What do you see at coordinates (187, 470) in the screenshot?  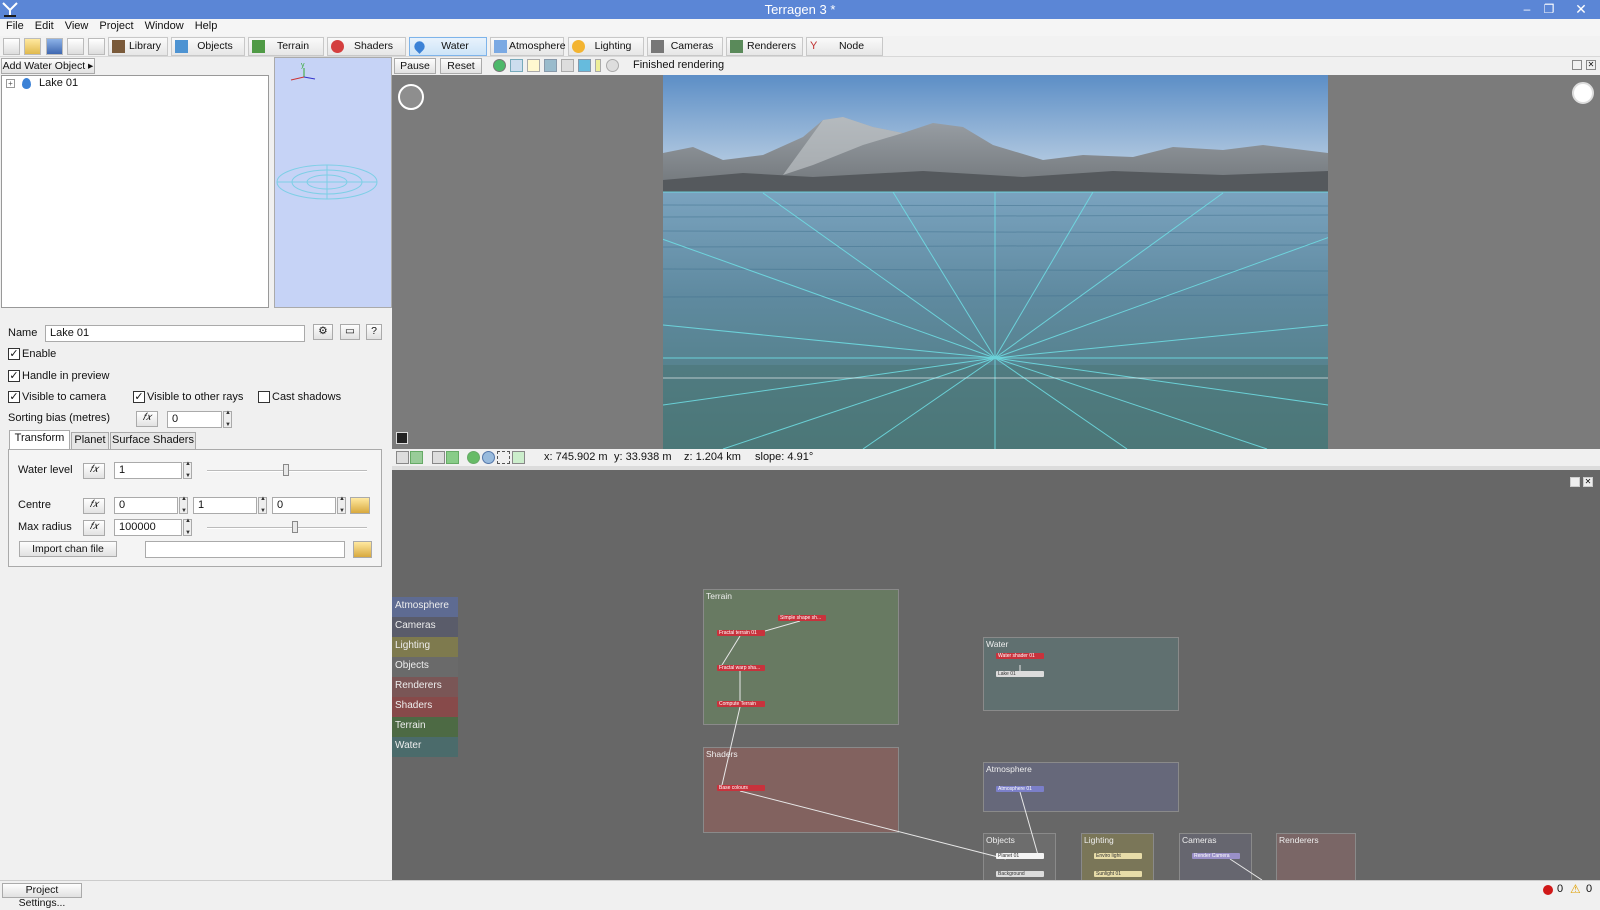 I see `water-level-spinner` at bounding box center [187, 470].